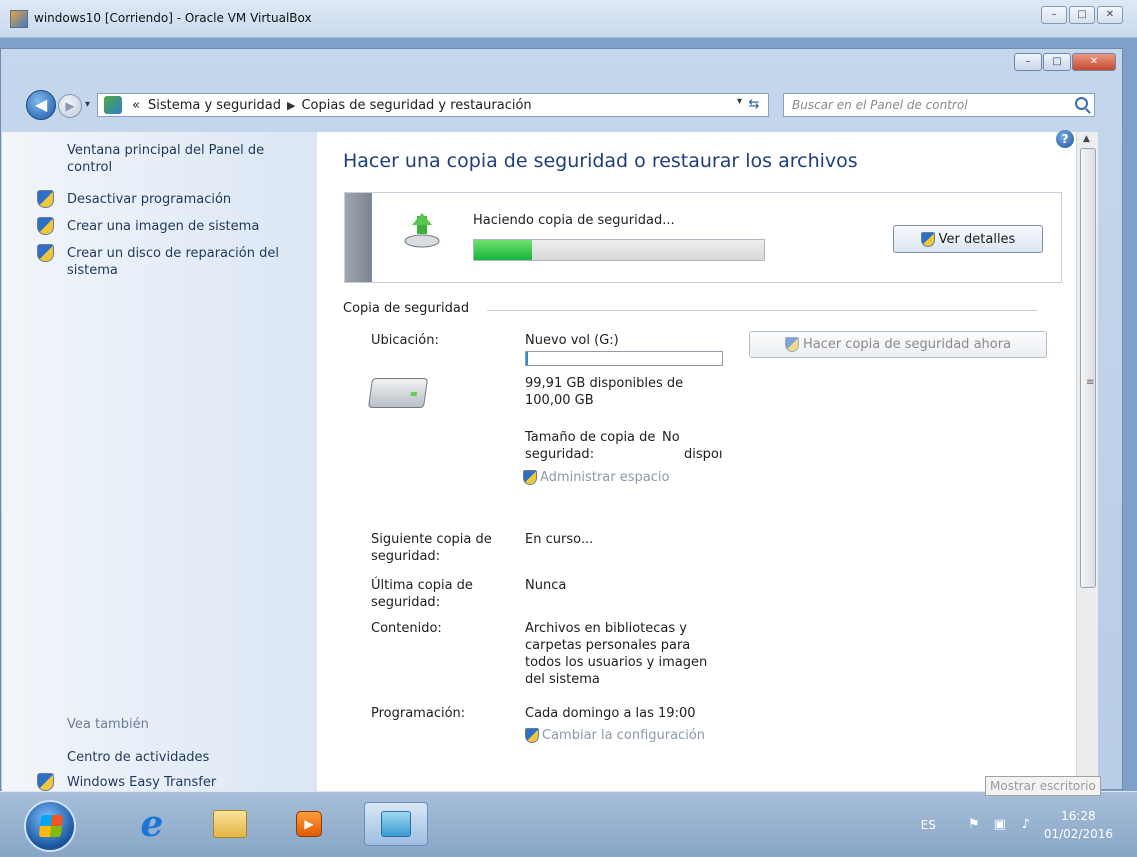 Image resolution: width=1137 pixels, height=857 pixels. What do you see at coordinates (1065, 139) in the screenshot?
I see `help-icon: ?` at bounding box center [1065, 139].